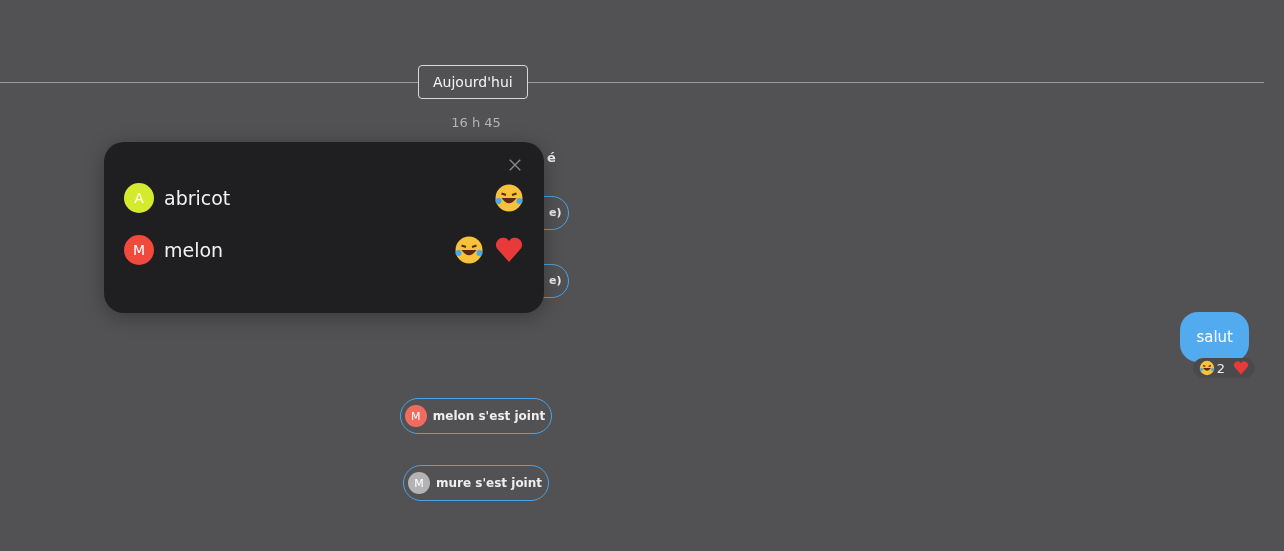  What do you see at coordinates (551, 158) in the screenshot?
I see `system-message-text: é` at bounding box center [551, 158].